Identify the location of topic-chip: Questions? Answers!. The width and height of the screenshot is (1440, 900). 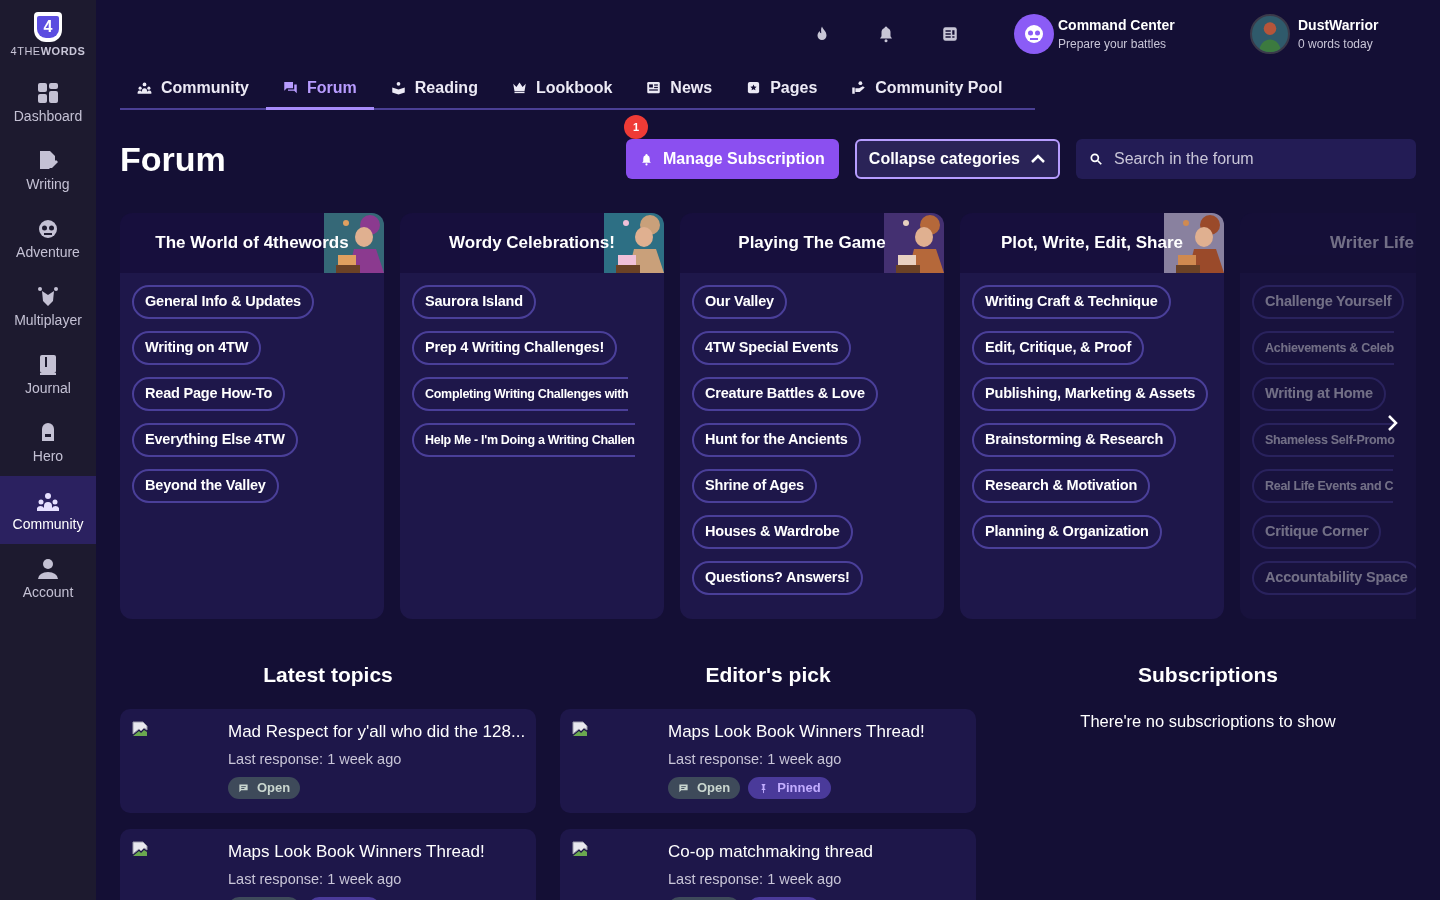
(777, 578).